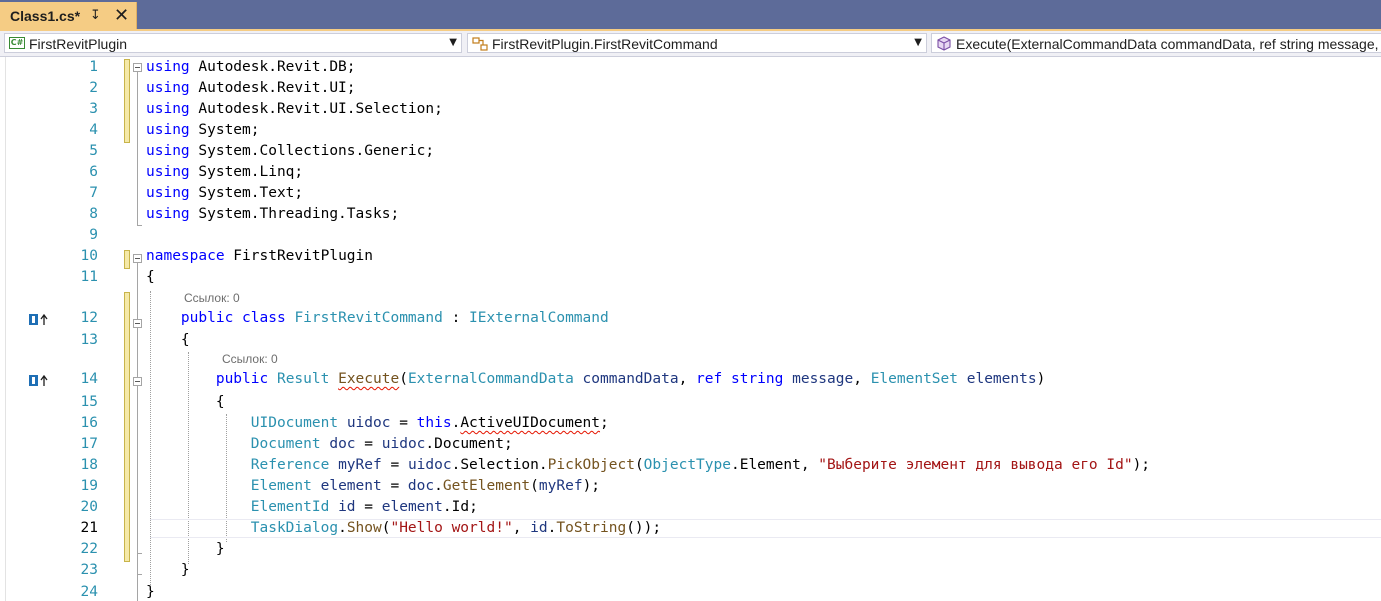 The width and height of the screenshot is (1381, 601). I want to click on code-line: 9, so click(690, 235).